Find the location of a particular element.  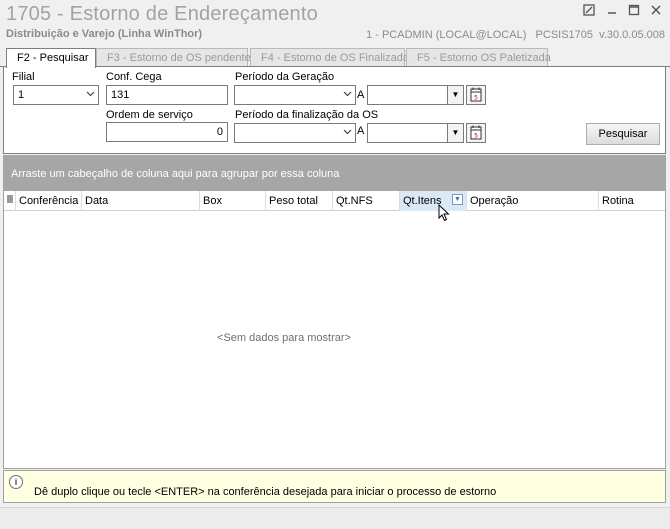

maximize-icon is located at coordinates (634, 12).